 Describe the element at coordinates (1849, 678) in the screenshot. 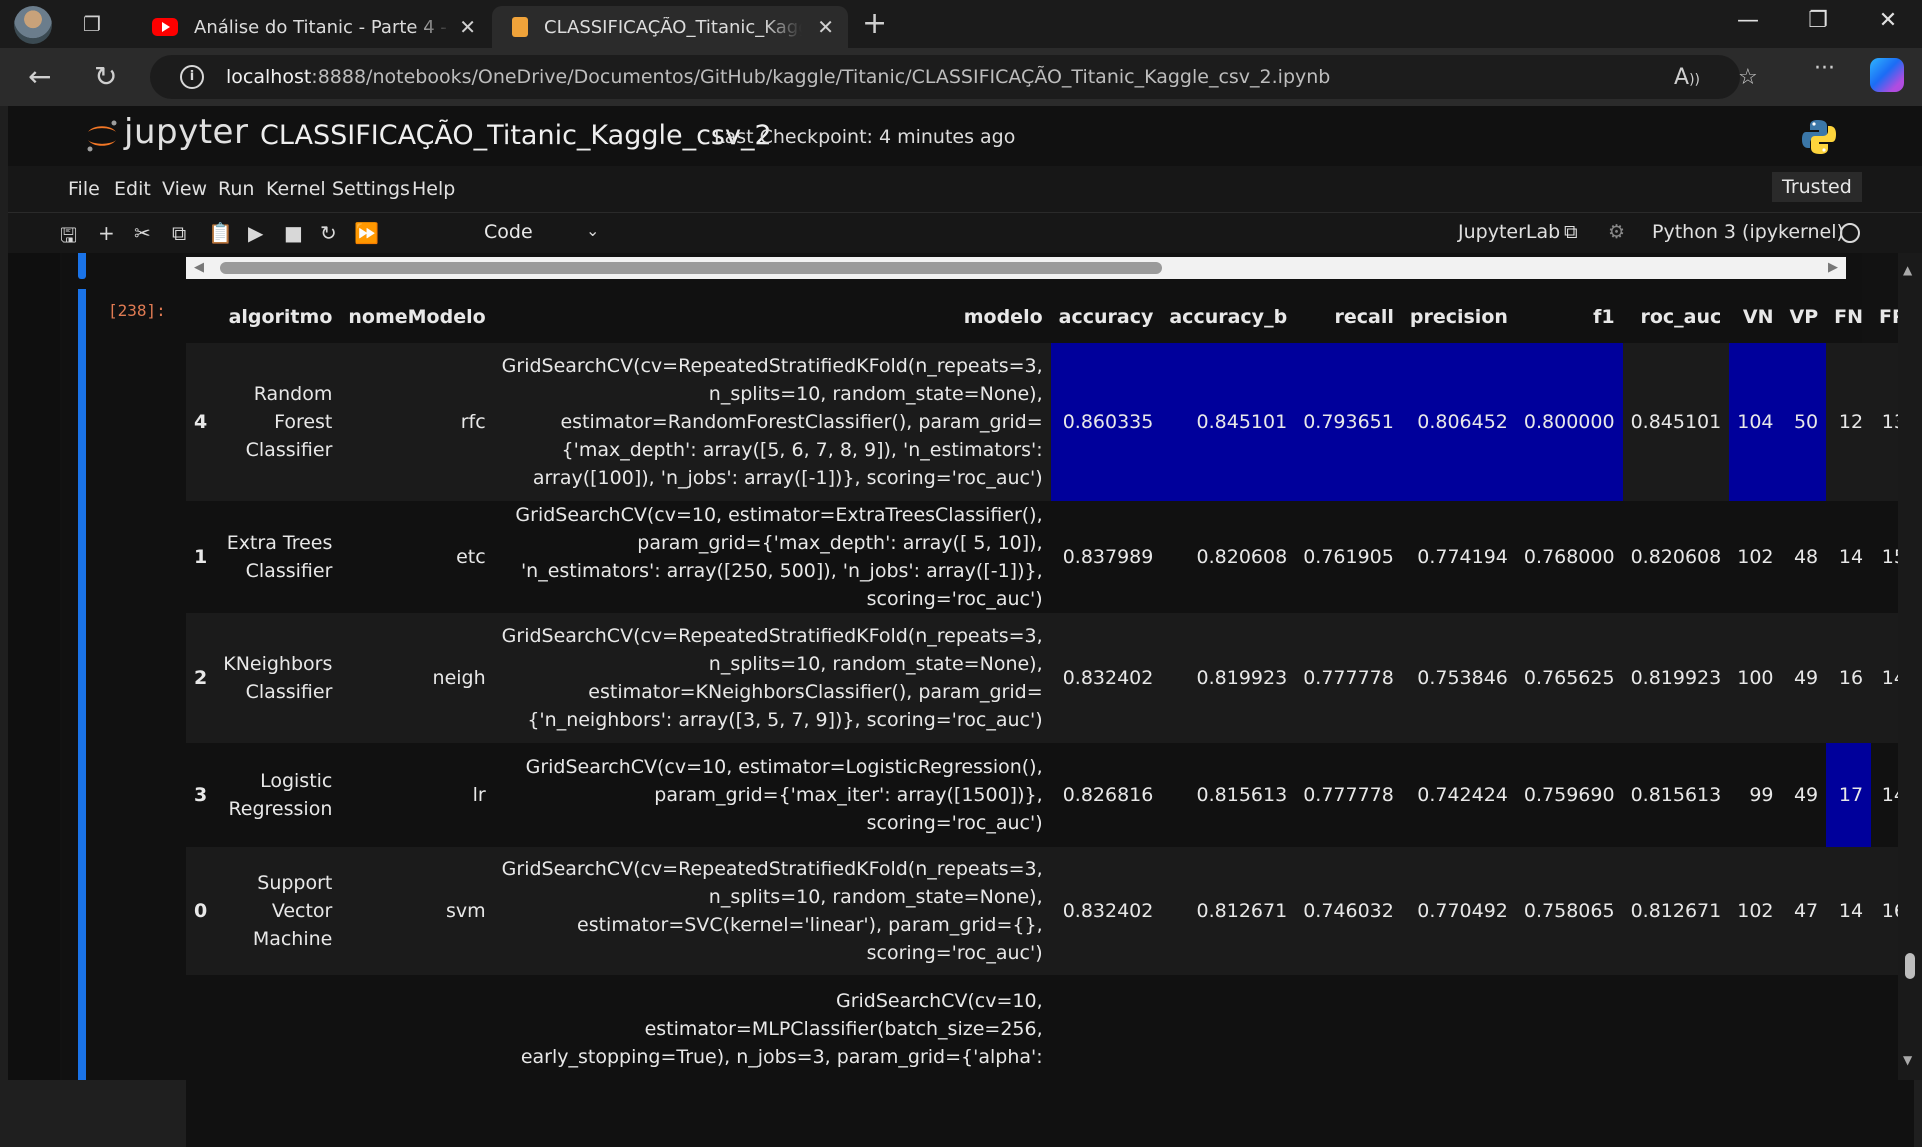

I see `cell-FN: 16` at that location.